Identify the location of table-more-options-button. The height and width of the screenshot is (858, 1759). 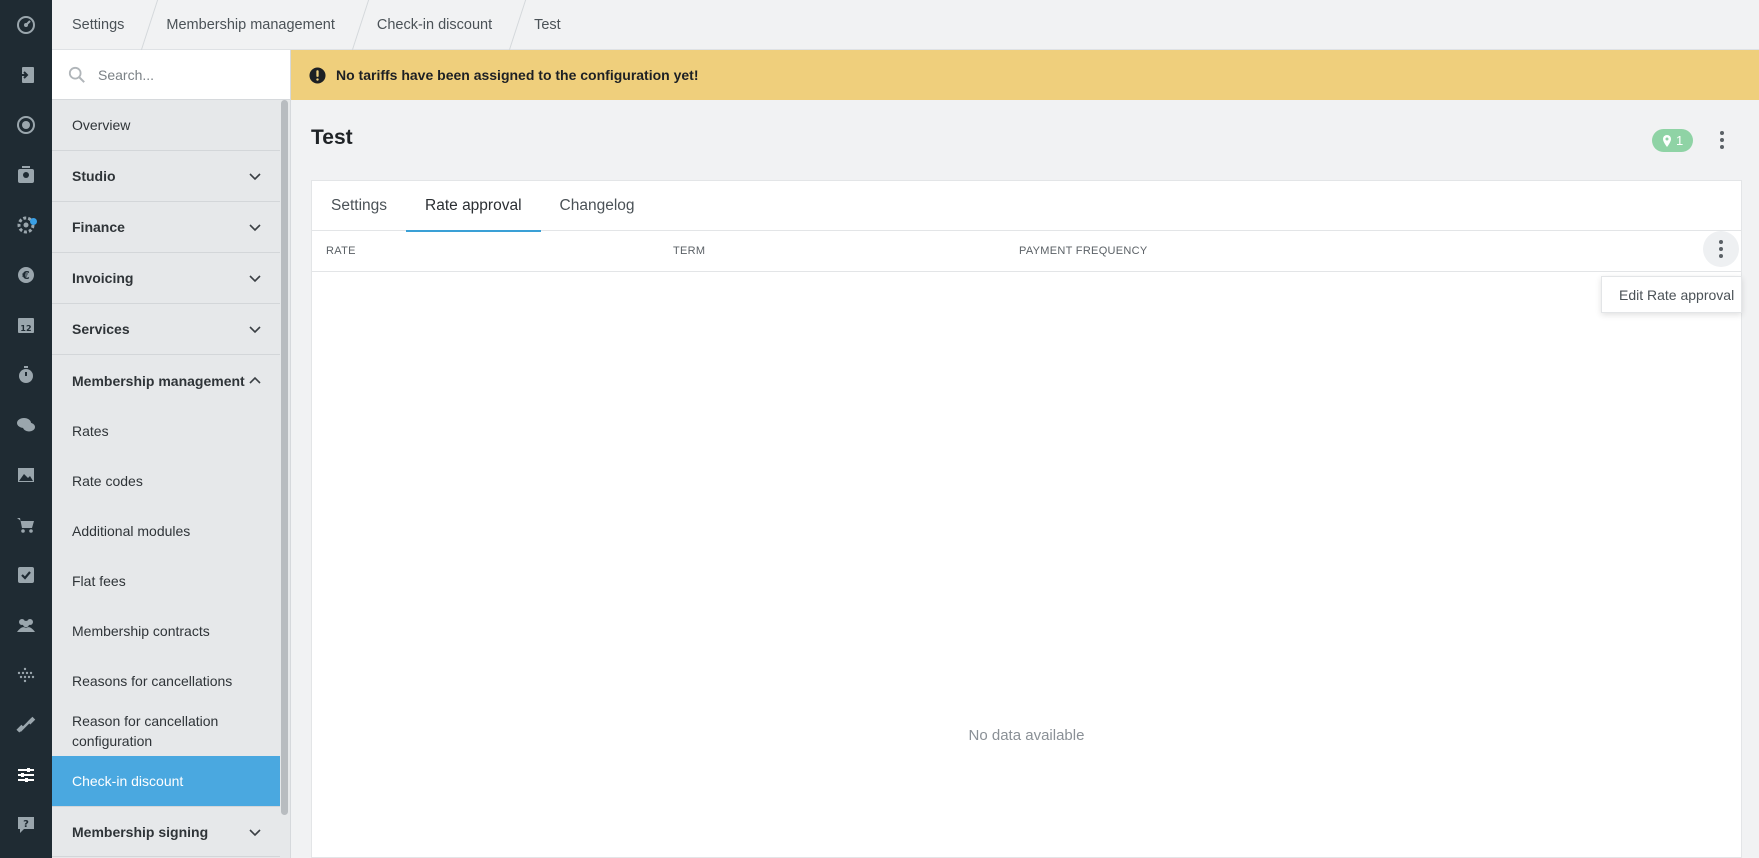
(1721, 249).